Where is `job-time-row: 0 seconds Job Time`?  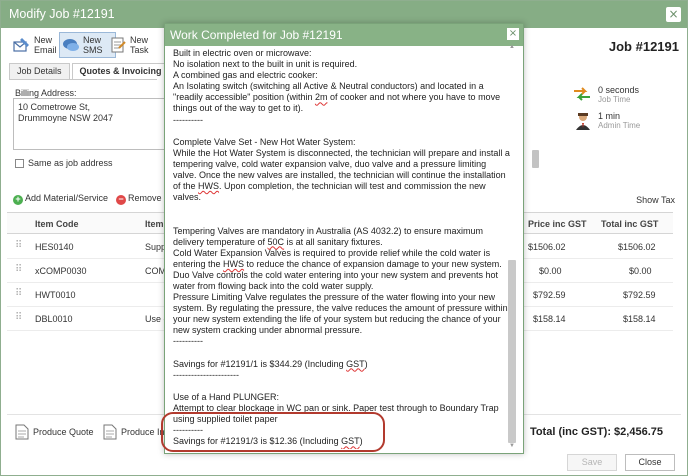 job-time-row: 0 seconds Job Time is located at coordinates (605, 94).